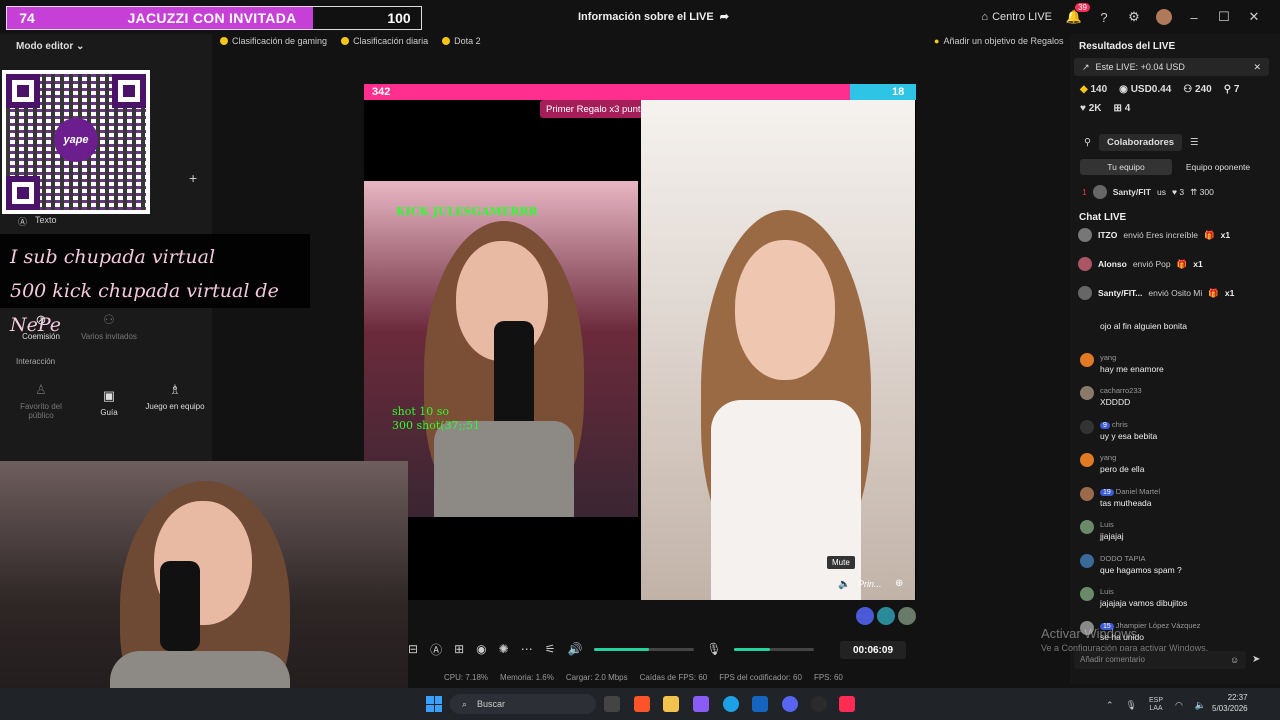 The height and width of the screenshot is (720, 1280). I want to click on tab-opponent: Equipo oponente, so click(1218, 167).